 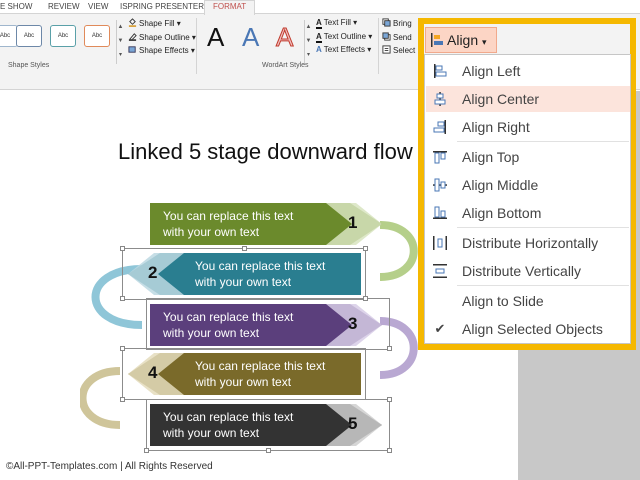 What do you see at coordinates (353, 222) in the screenshot?
I see `stage-1-number: 1` at bounding box center [353, 222].